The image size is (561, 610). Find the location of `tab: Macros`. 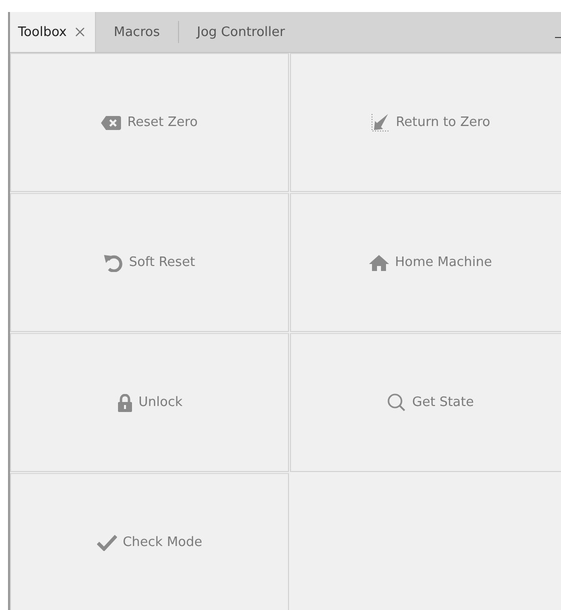

tab: Macros is located at coordinates (137, 32).